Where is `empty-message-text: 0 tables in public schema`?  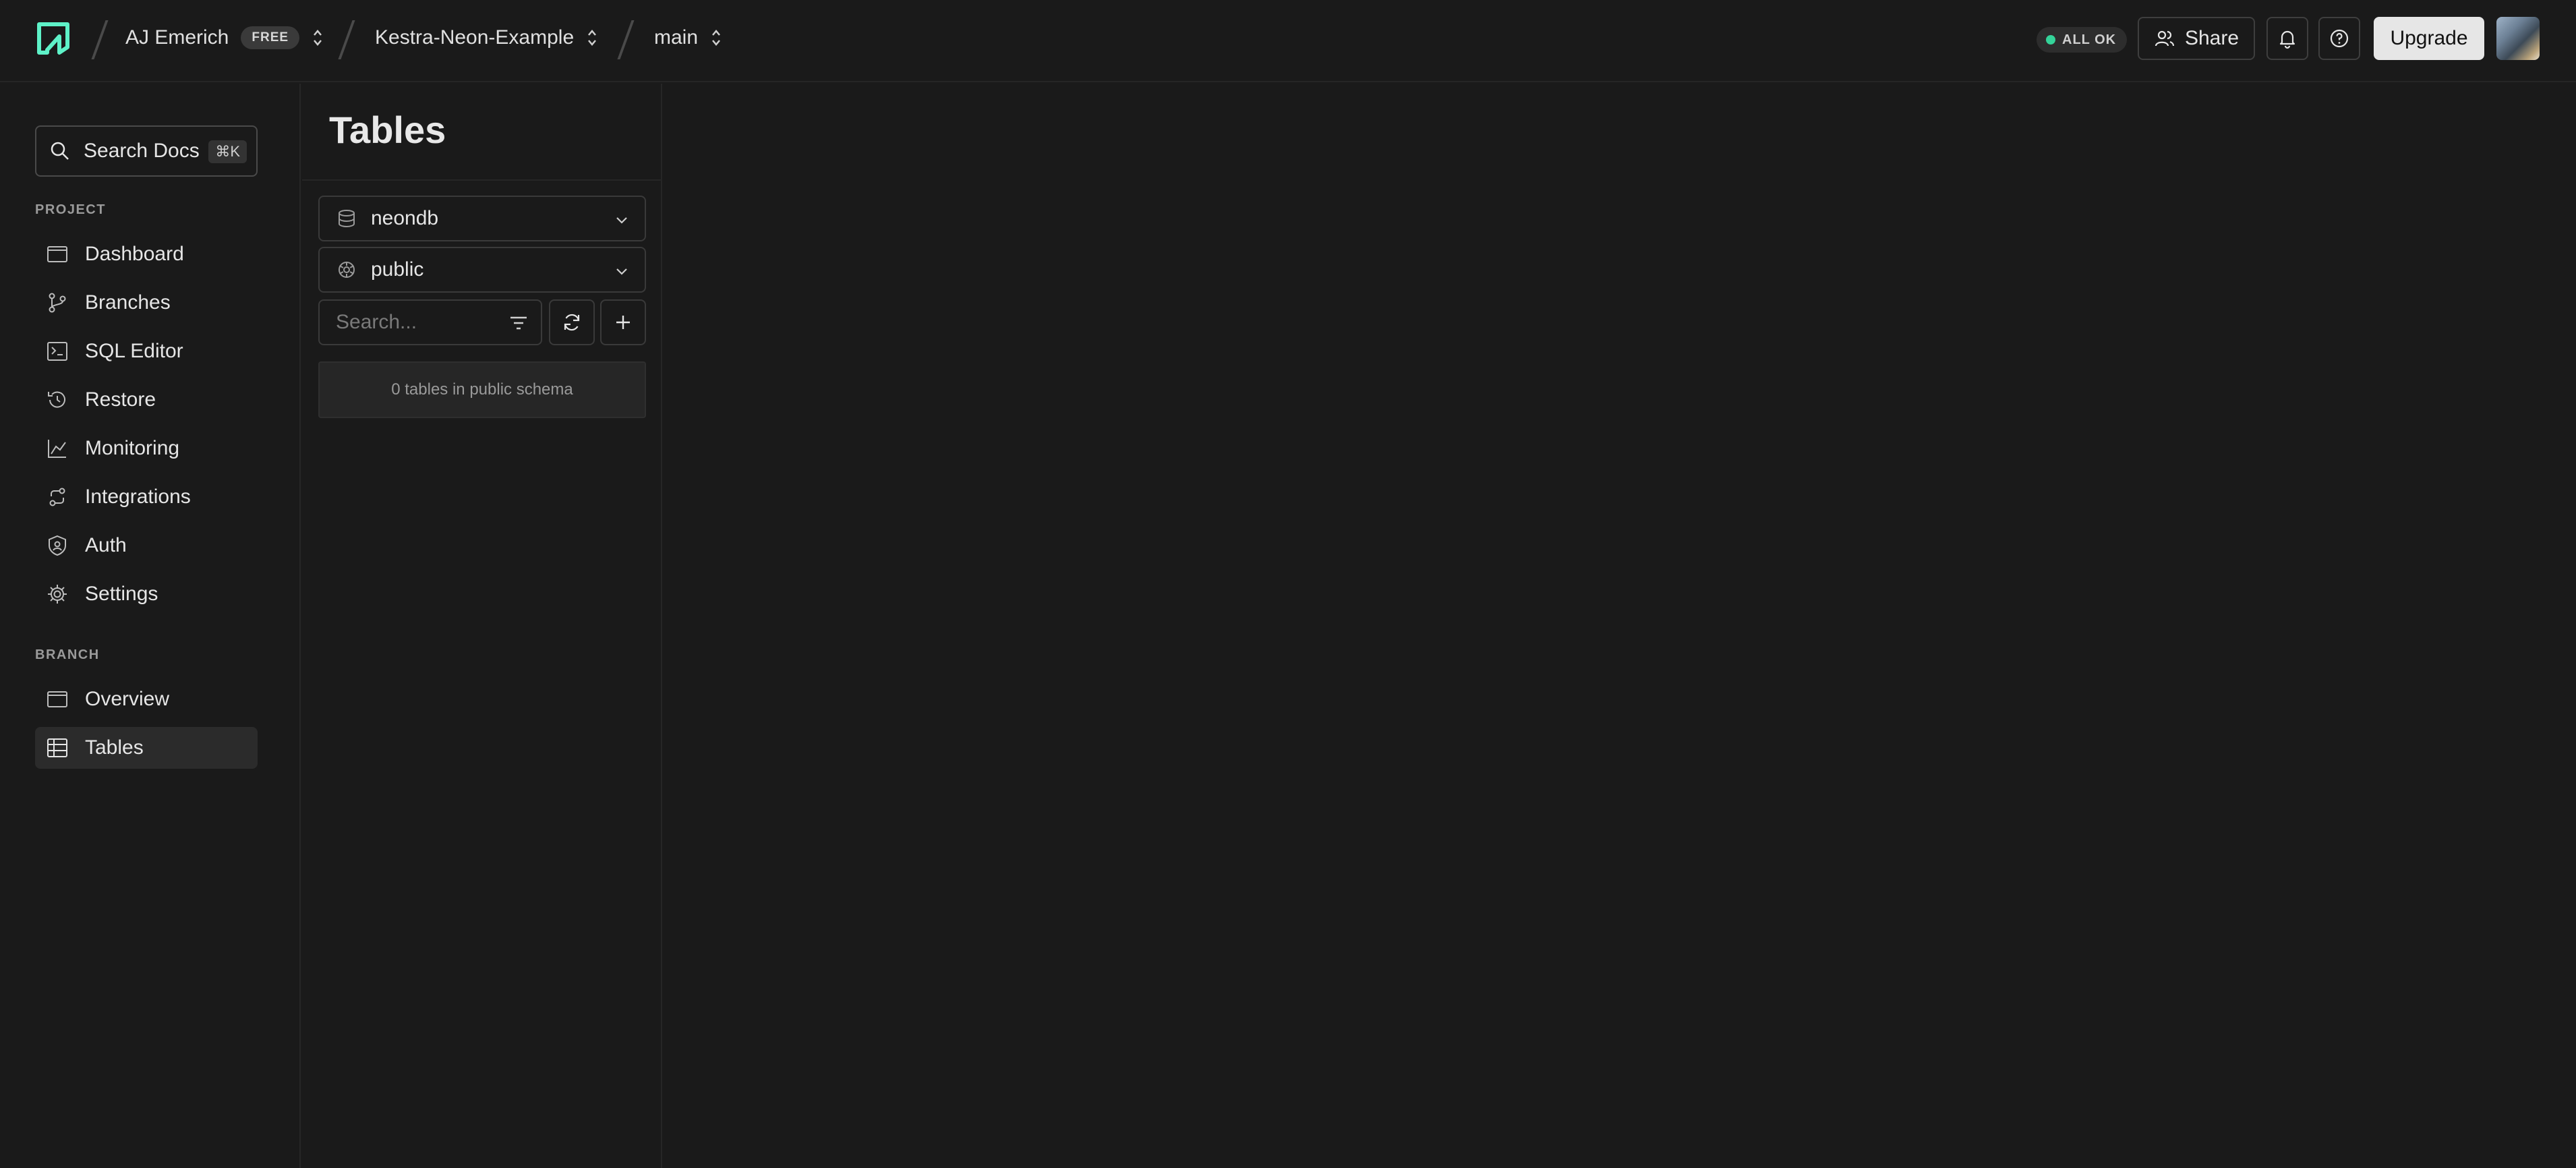 empty-message-text: 0 tables in public schema is located at coordinates (482, 389).